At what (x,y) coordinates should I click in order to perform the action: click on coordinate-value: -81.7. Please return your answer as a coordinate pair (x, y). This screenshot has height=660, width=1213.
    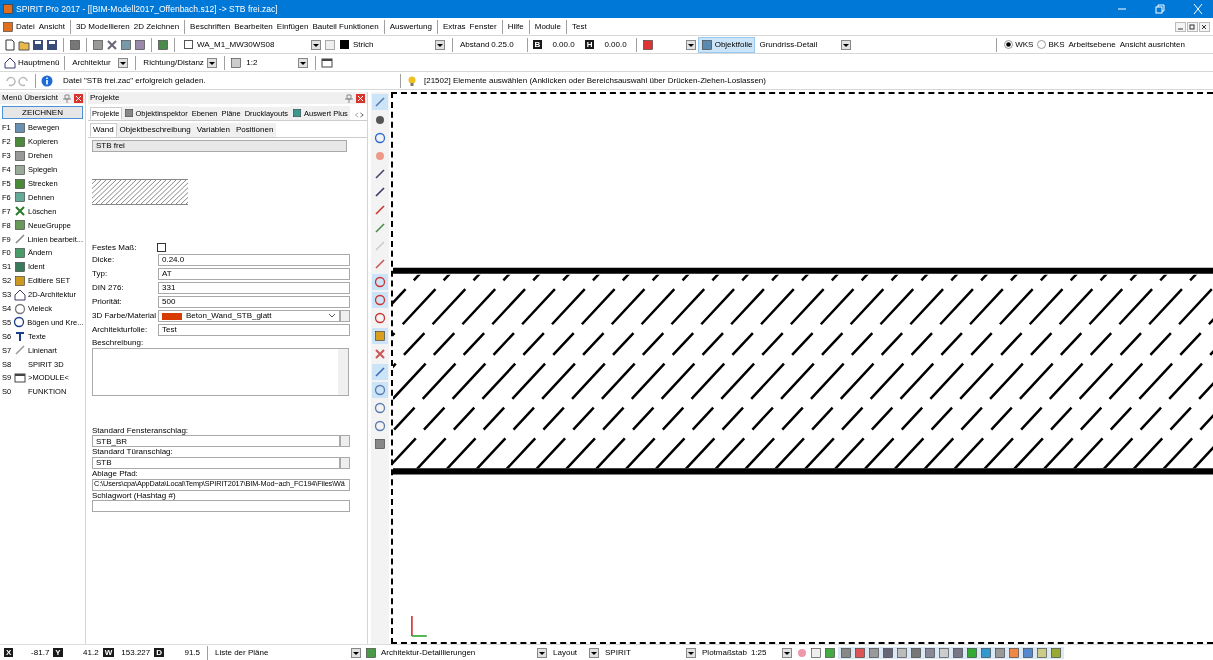
    Looking at the image, I should click on (40, 652).